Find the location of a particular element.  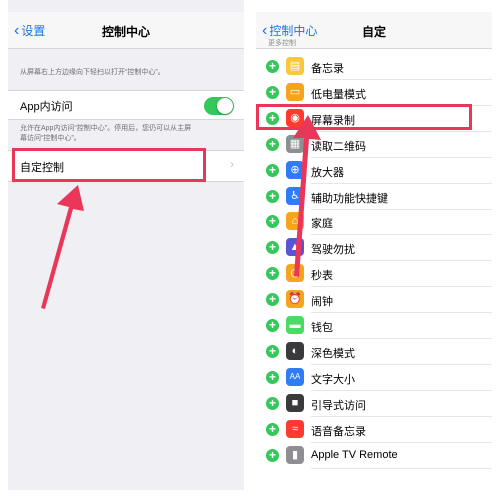

control-row-qr-code: + ▦ 读取二维码 is located at coordinates (374, 145).